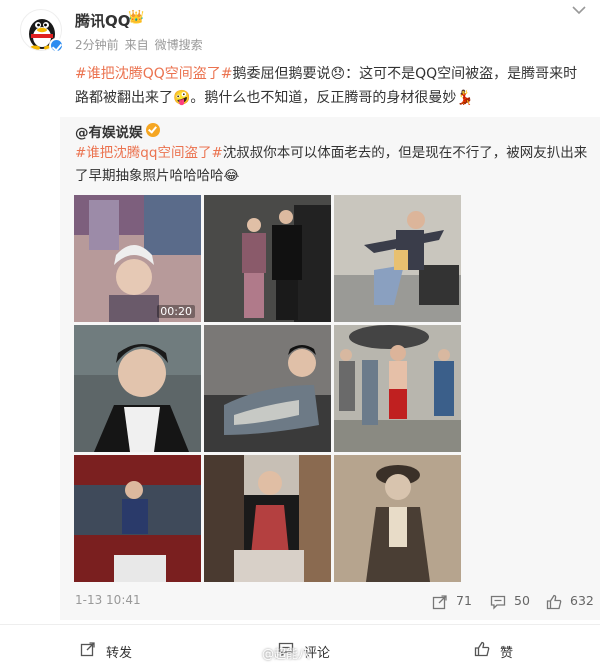 The height and width of the screenshot is (669, 600). Describe the element at coordinates (579, 10) in the screenshot. I see `chevron-down-icon` at that location.